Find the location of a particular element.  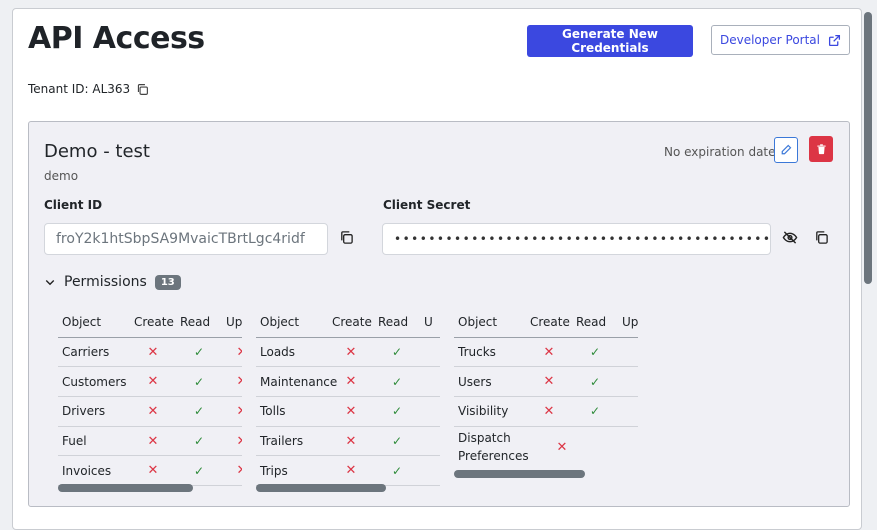

object-cell: Carriers is located at coordinates (86, 352).